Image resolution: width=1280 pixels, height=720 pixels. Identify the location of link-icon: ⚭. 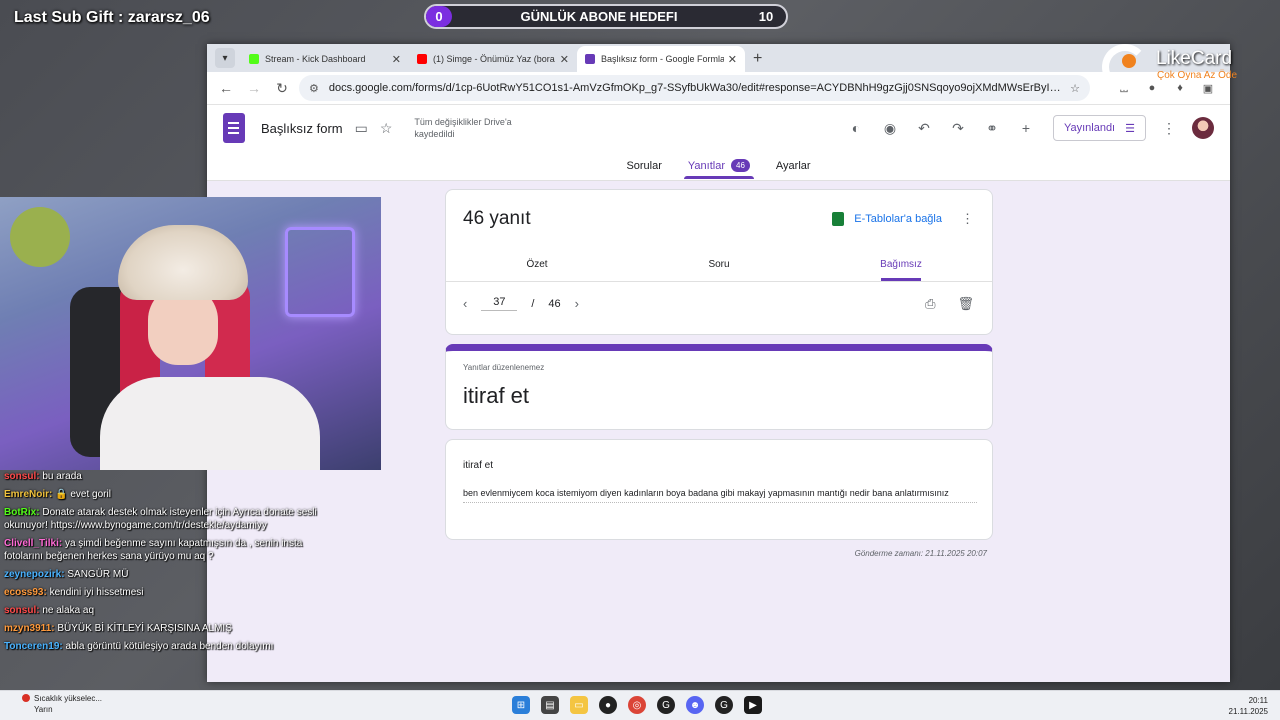
(992, 128).